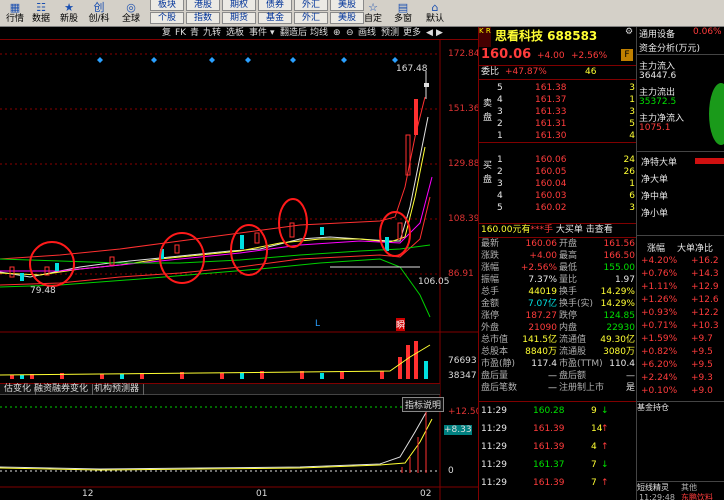 The image size is (724, 500). I want to click on bid-row: 2 160.05 26, so click(558, 172).